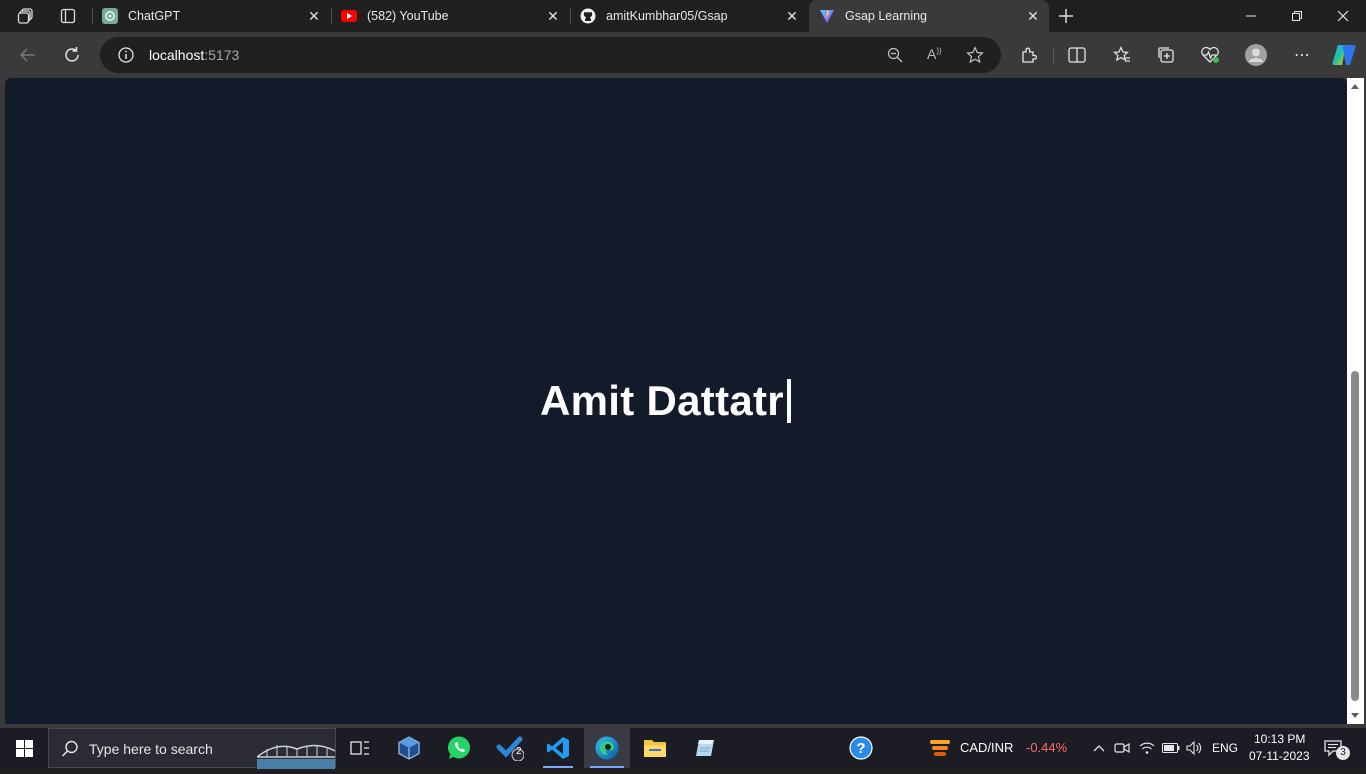  Describe the element at coordinates (409, 748) in the screenshot. I see `virtualbox-icon` at that location.